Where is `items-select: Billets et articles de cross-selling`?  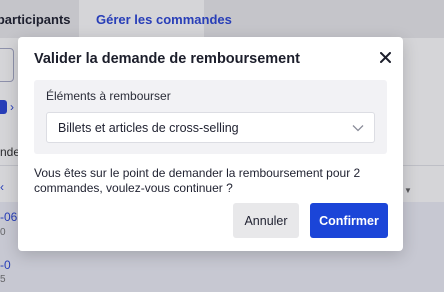
items-select: Billets et articles de cross-selling is located at coordinates (210, 127).